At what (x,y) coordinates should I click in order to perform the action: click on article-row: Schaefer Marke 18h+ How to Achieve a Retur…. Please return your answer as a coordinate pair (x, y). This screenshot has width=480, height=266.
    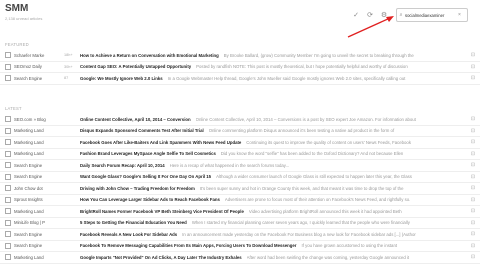
    Looking at the image, I should click on (240, 56).